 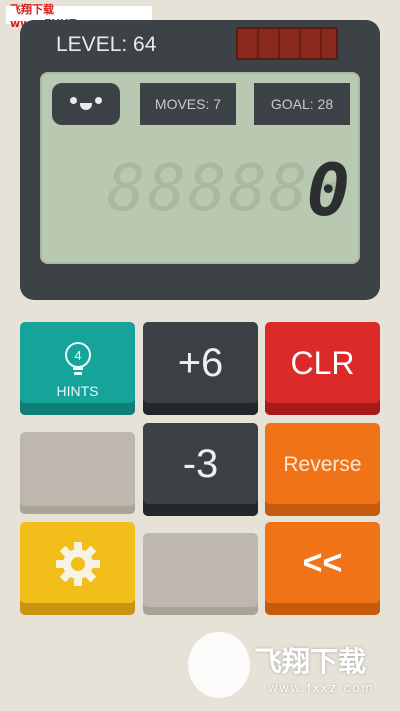 I want to click on hints-button: 4 HINTS, so click(x=77, y=368).